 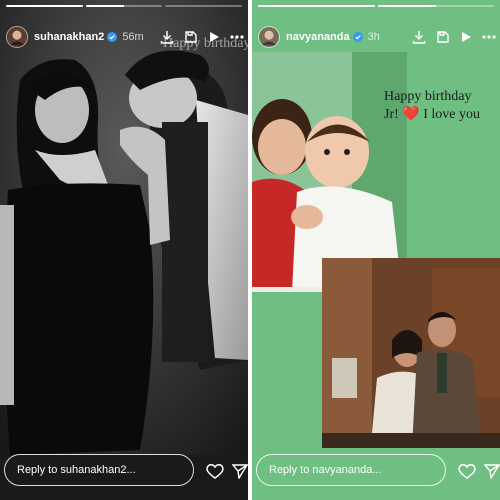 I want to click on birthday-line-2-prefix: Jr!, so click(x=391, y=114).